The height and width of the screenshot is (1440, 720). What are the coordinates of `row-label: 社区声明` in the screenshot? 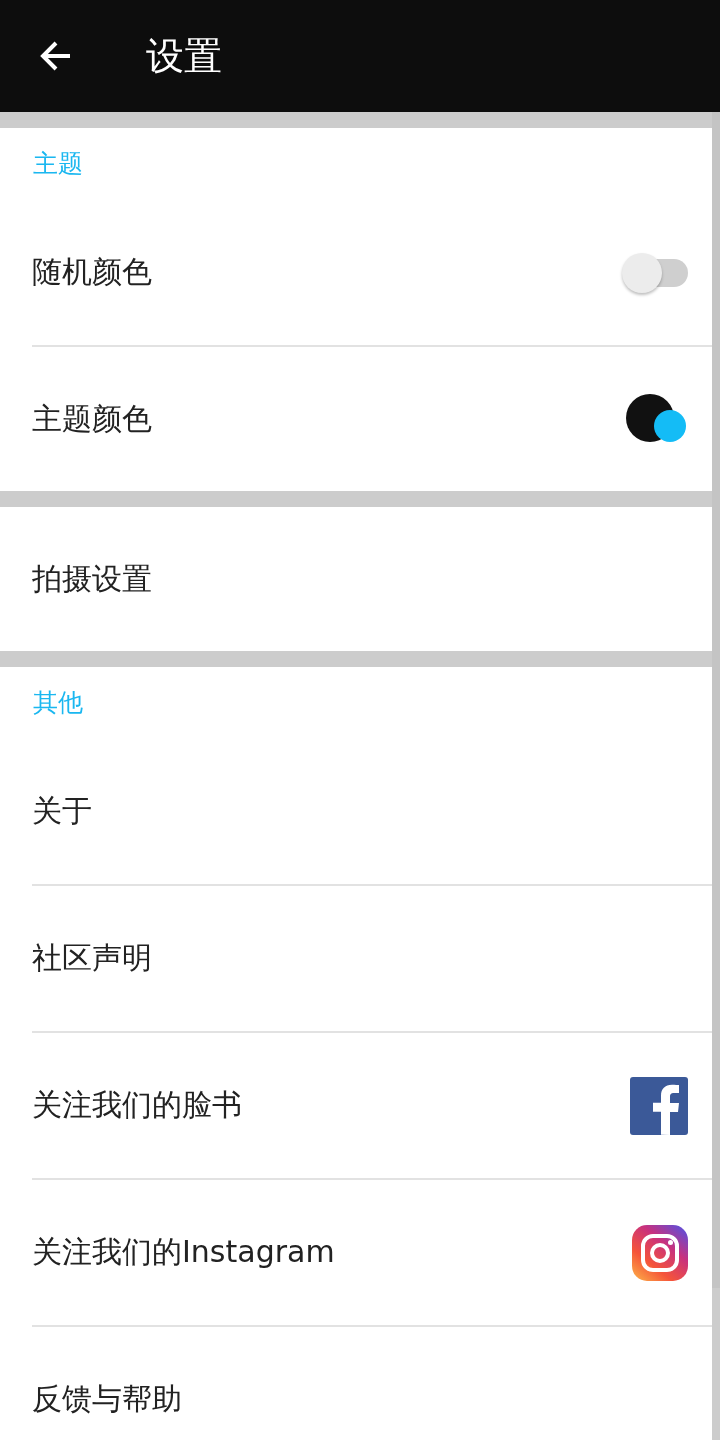 It's located at (92, 958).